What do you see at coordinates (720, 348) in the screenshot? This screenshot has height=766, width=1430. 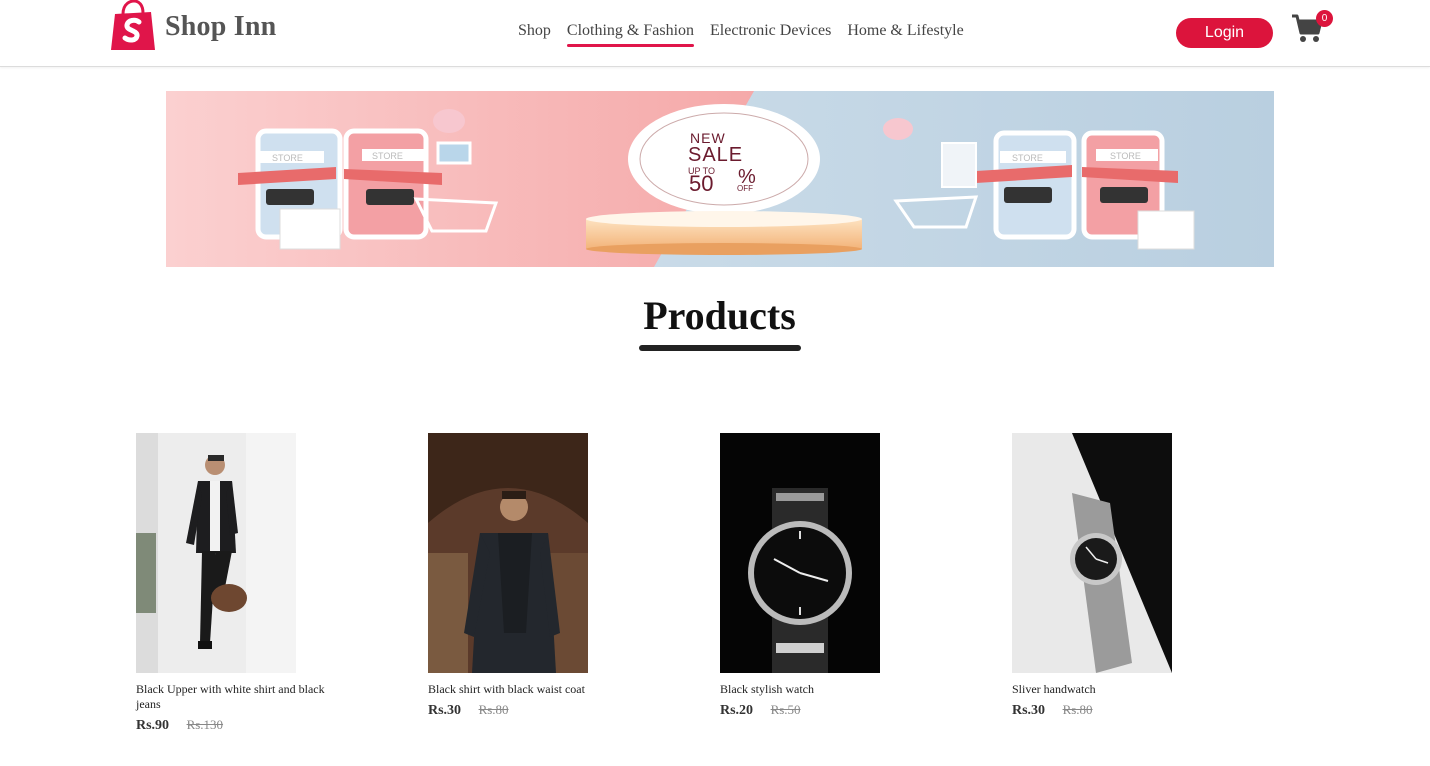 I see `heading-underline` at bounding box center [720, 348].